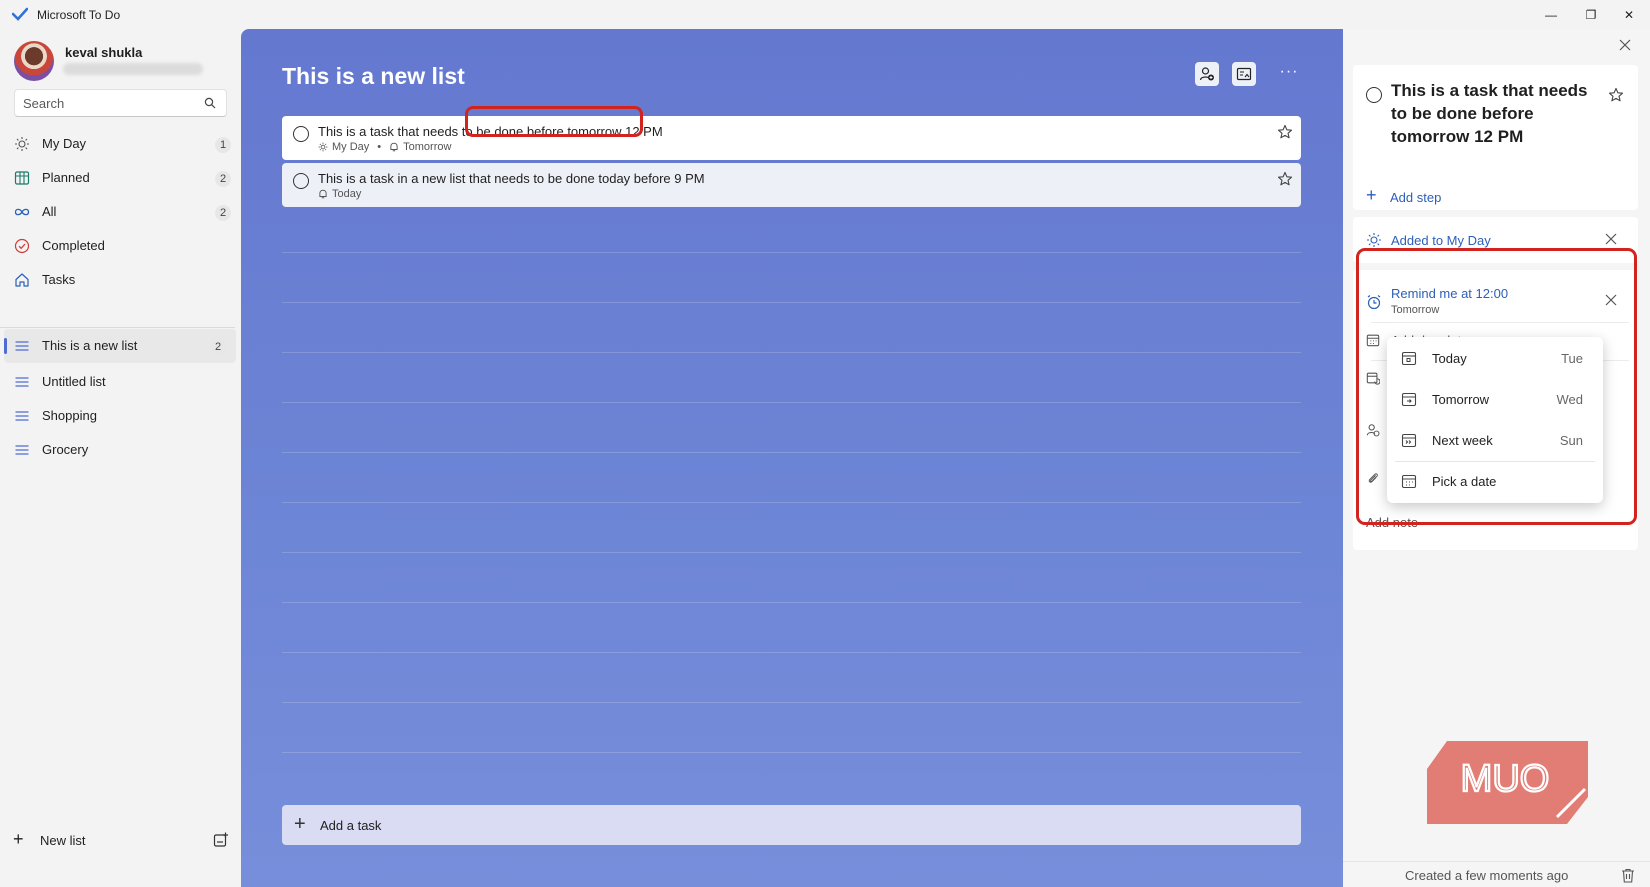 The height and width of the screenshot is (887, 1650). I want to click on calendar-tomorrow-icon, so click(1409, 399).